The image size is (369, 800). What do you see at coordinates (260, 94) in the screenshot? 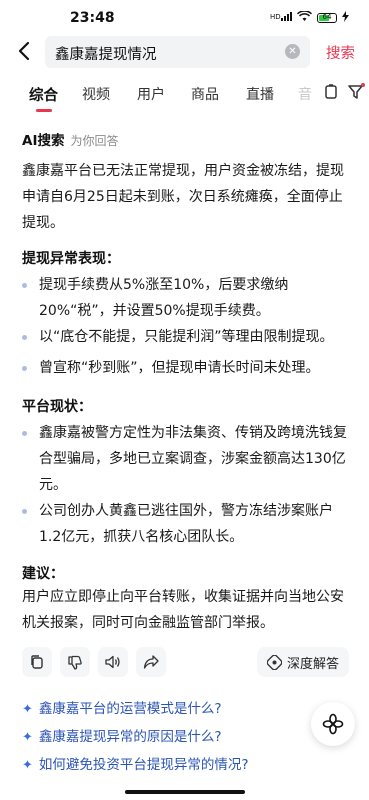
I see `tab-live: 直播` at bounding box center [260, 94].